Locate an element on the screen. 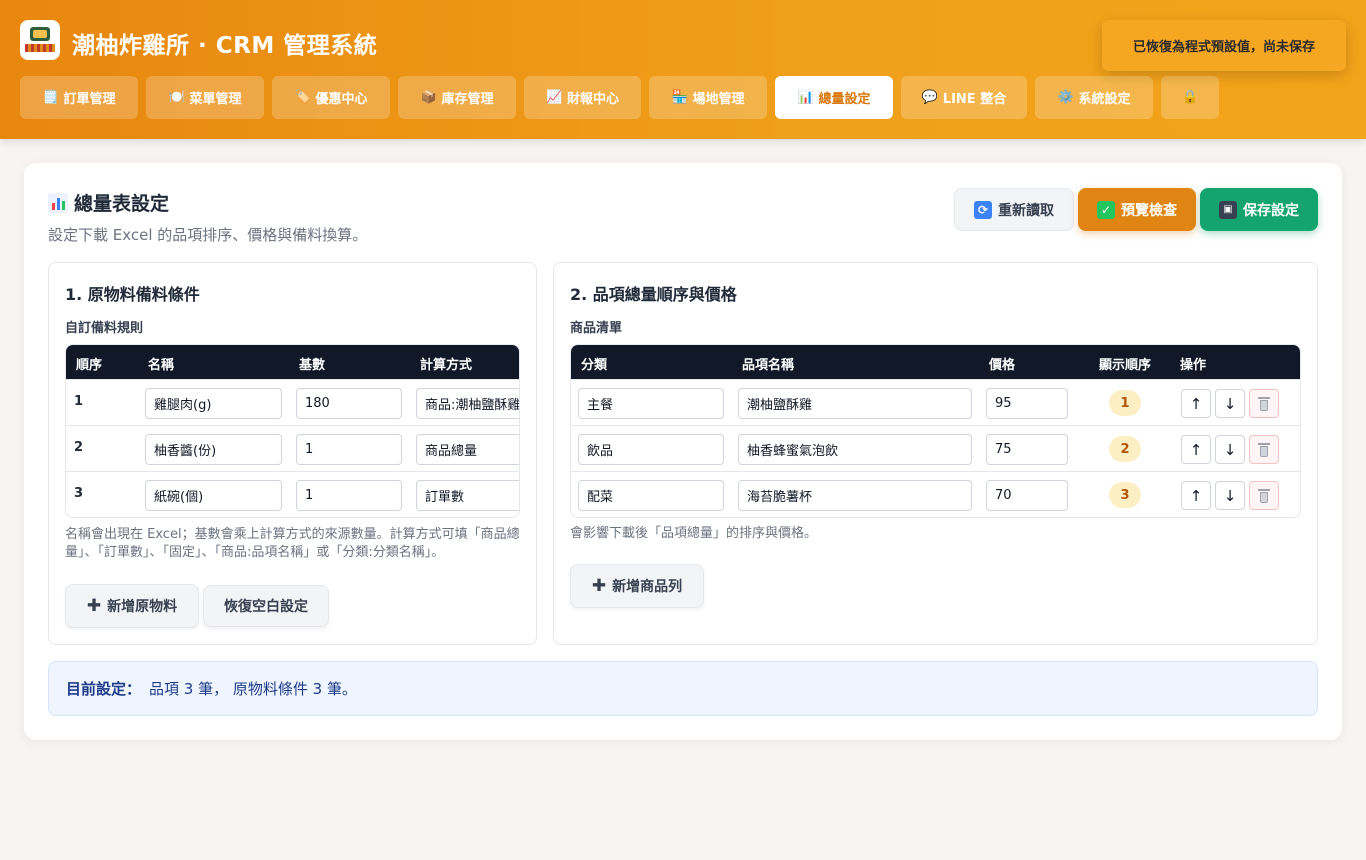 The image size is (1366, 860). tab-label: 總量設定 is located at coordinates (844, 99).